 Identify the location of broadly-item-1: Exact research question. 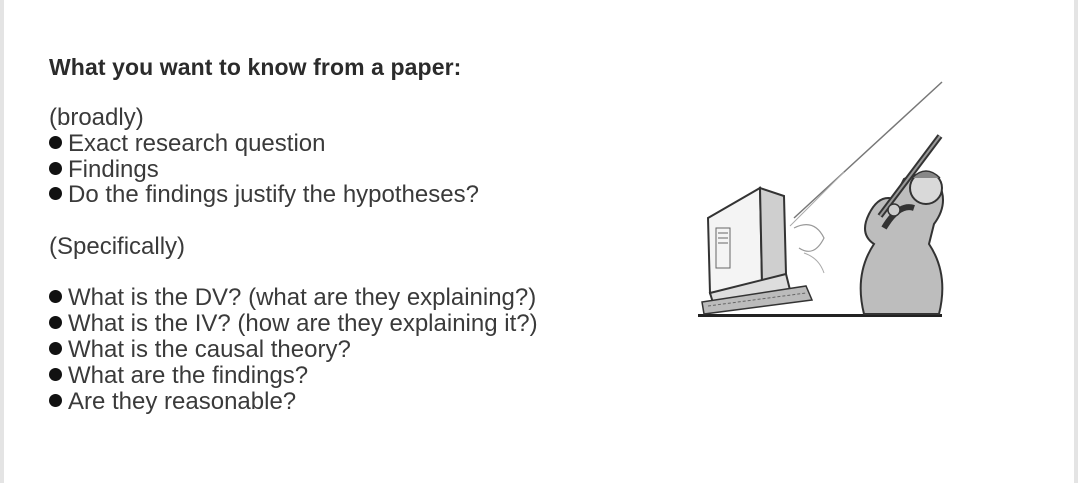
(187, 144).